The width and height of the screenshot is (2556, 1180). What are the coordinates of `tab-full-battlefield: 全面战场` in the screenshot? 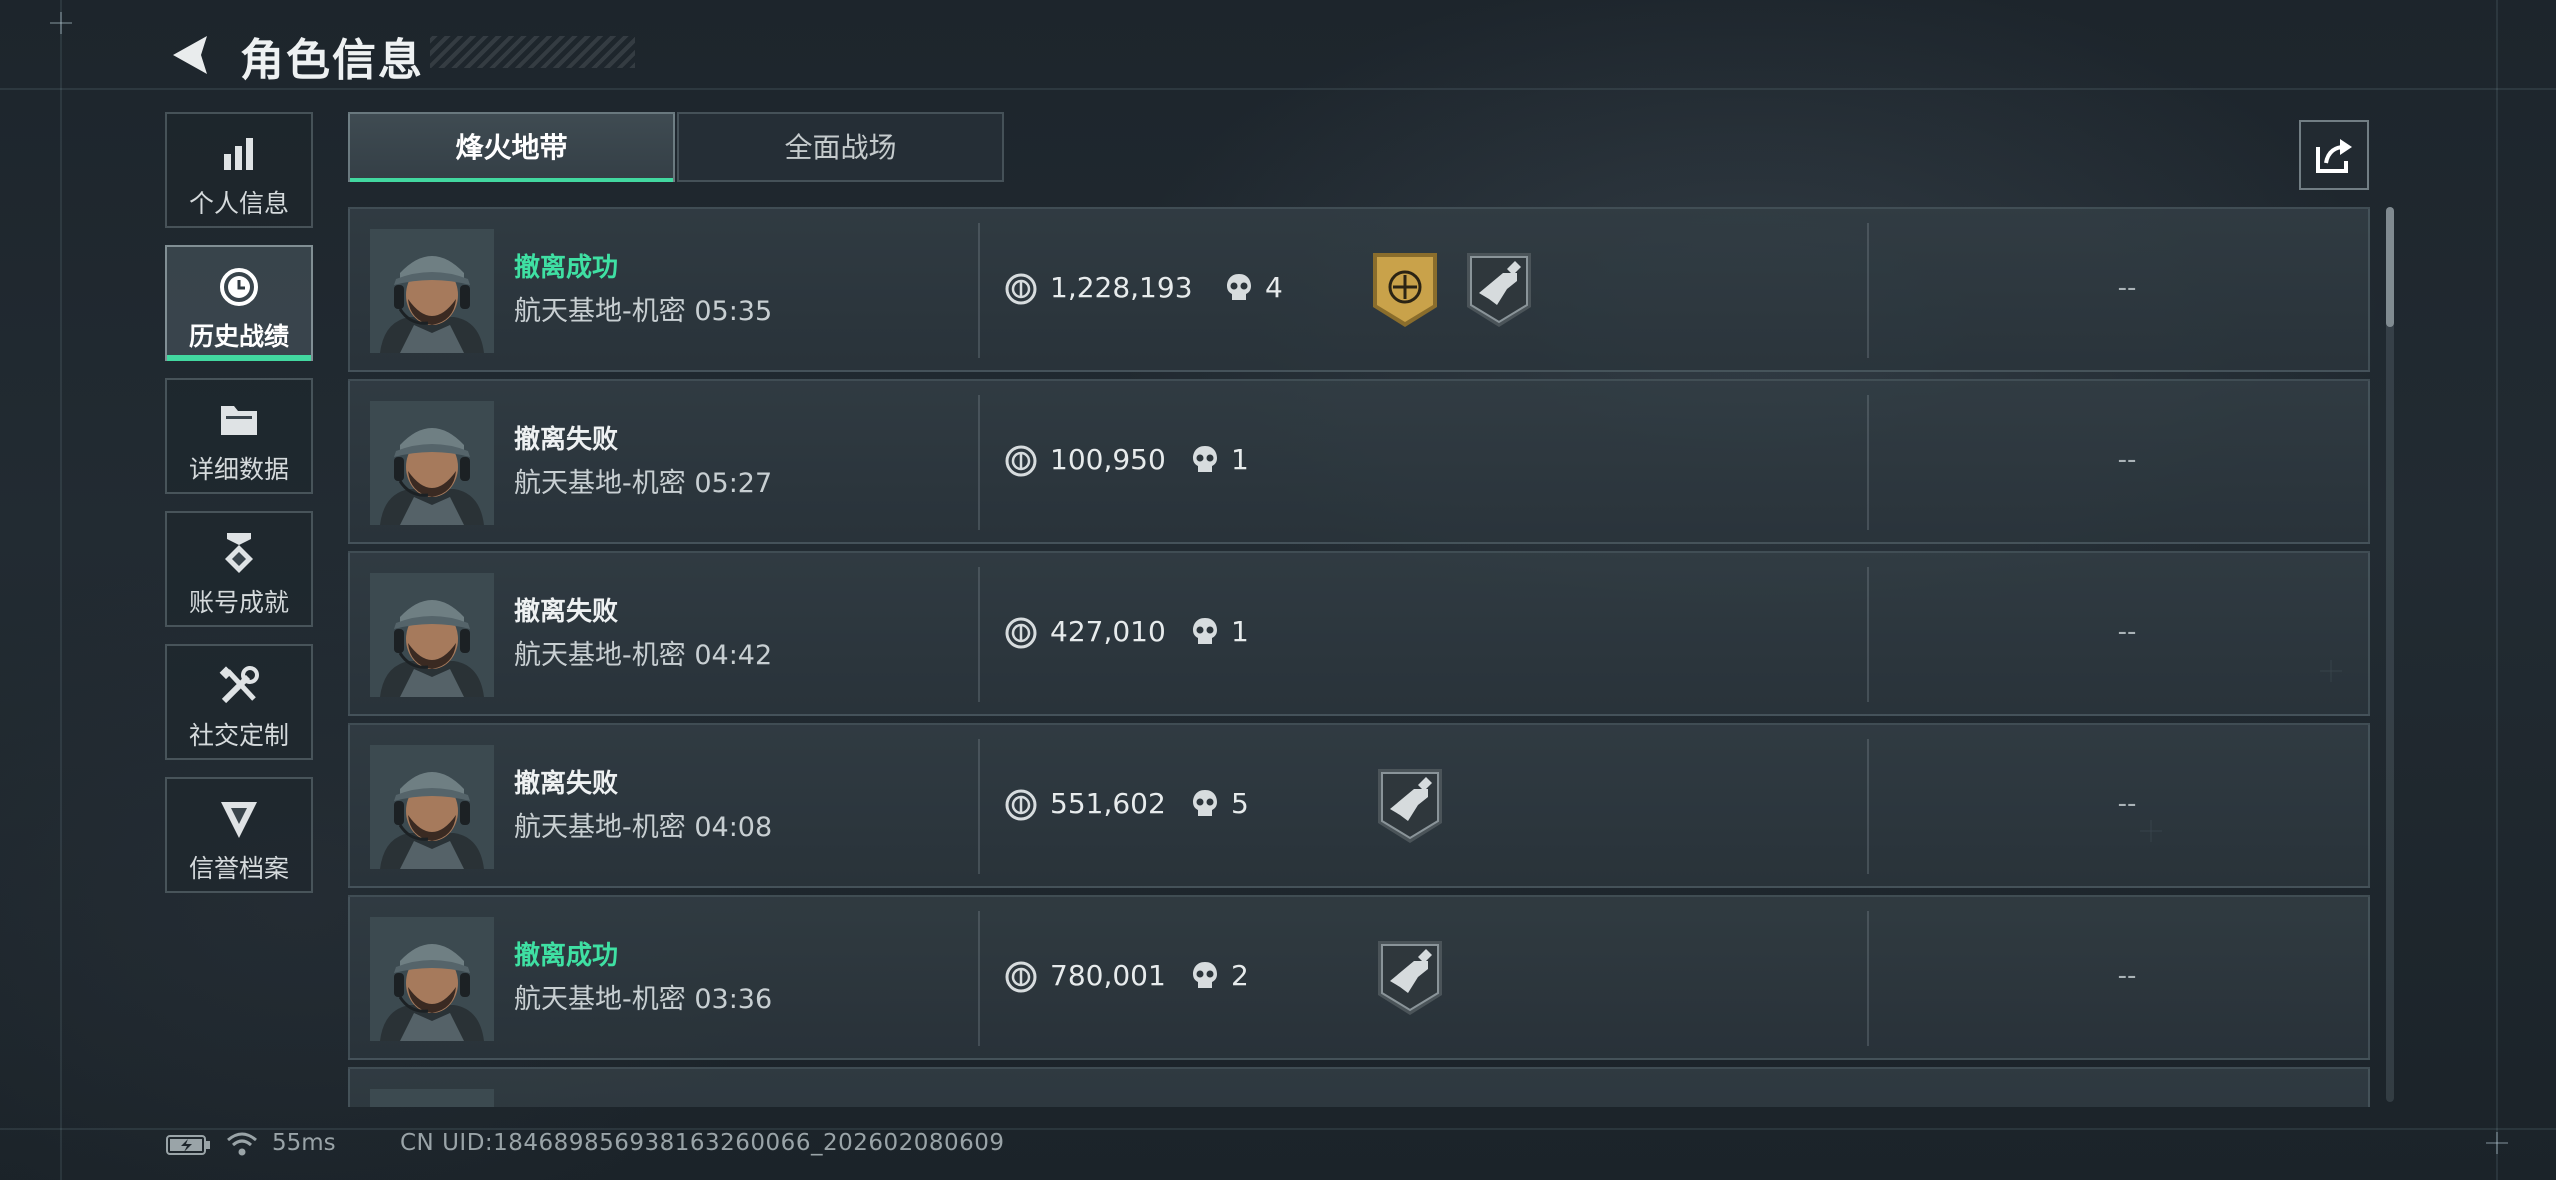 It's located at (840, 147).